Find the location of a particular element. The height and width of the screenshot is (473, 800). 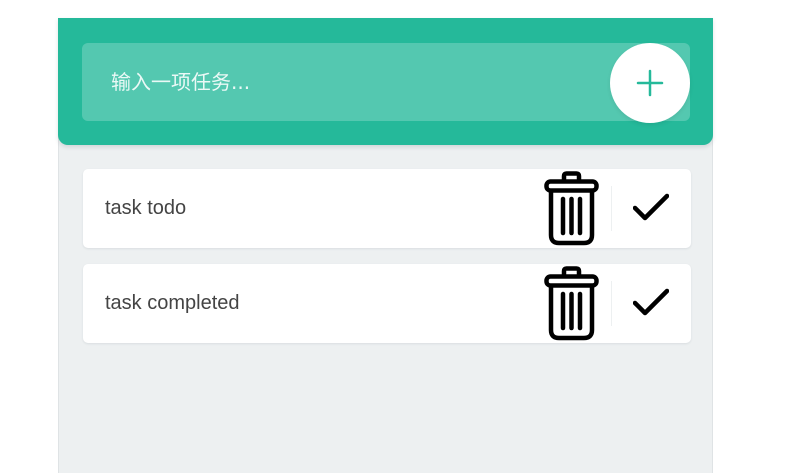

task-input is located at coordinates (342, 82).